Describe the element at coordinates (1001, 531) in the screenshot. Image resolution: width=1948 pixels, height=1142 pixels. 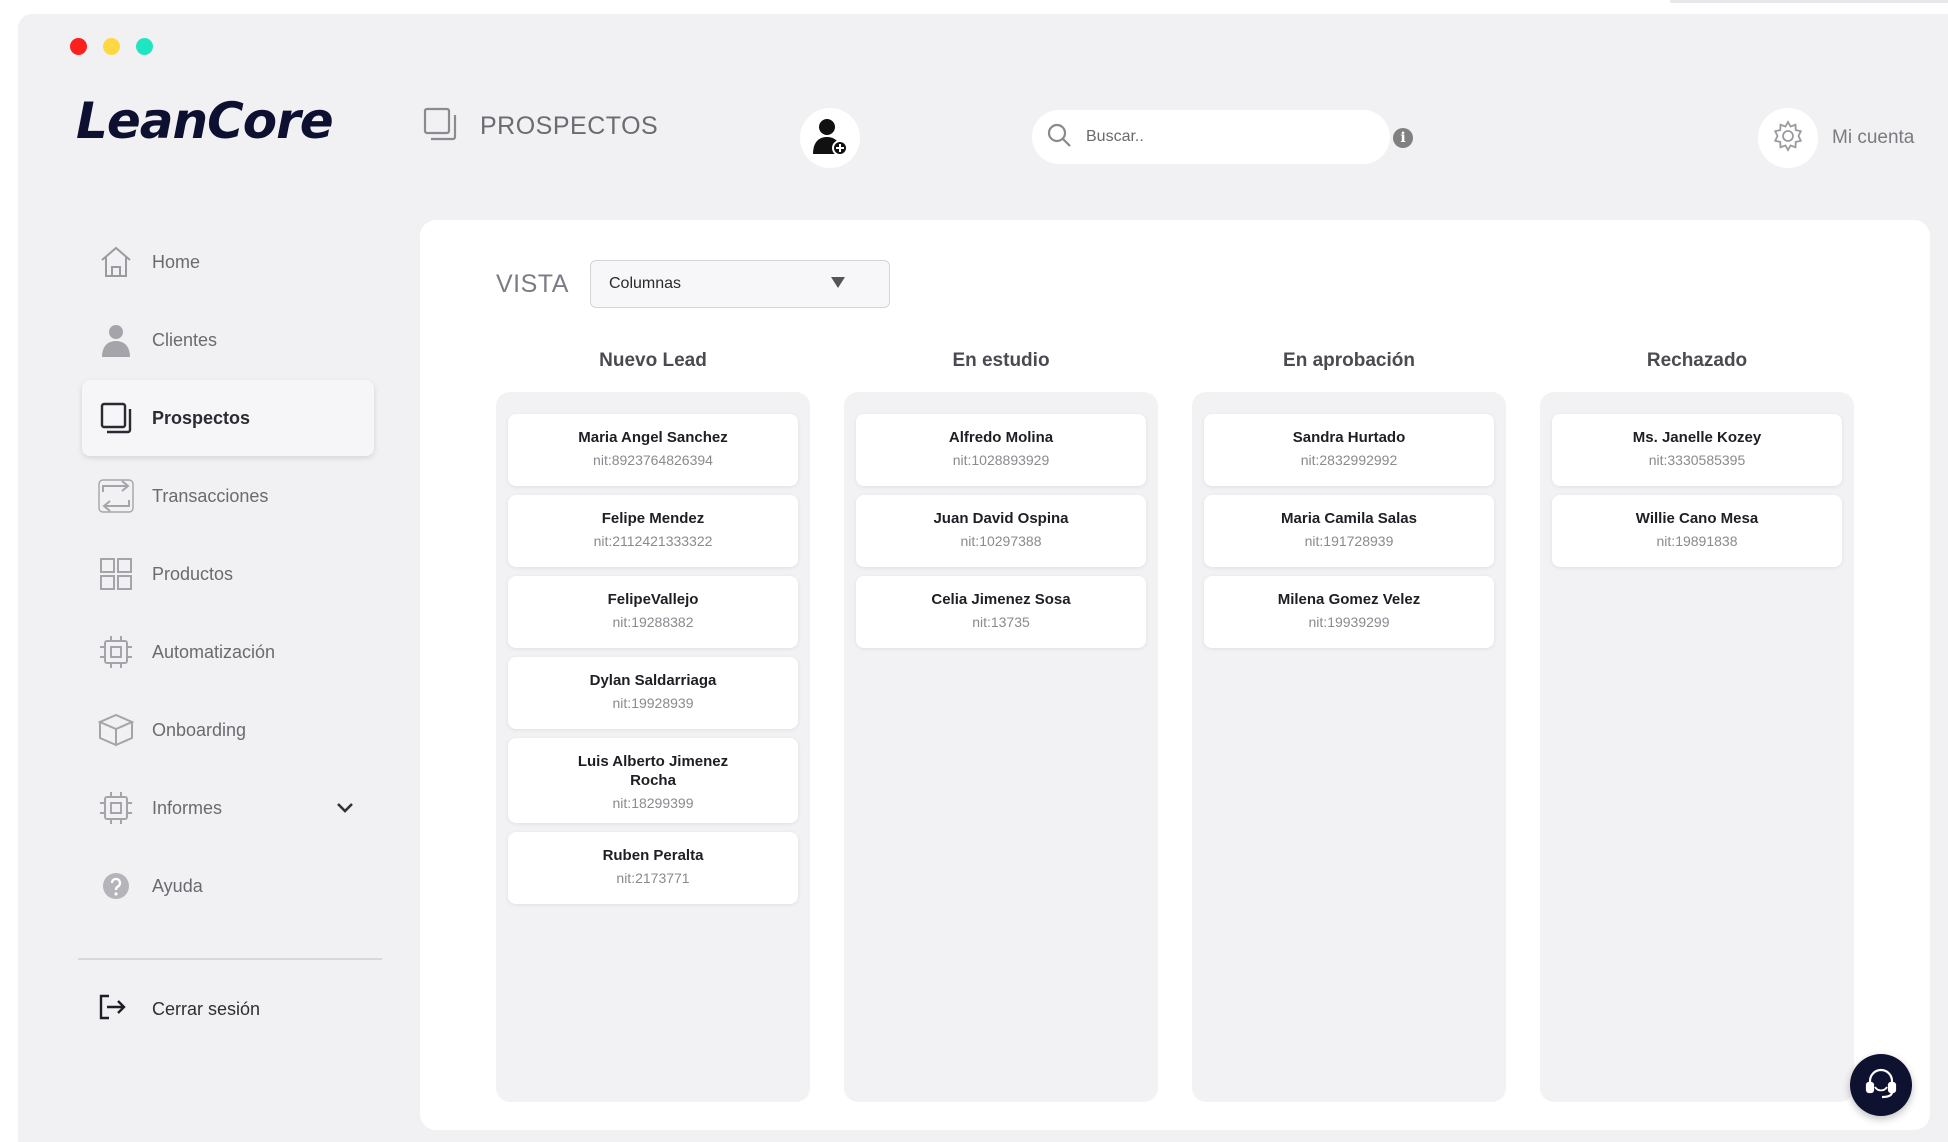
I see `prospect-card: Juan David Ospina nit:10297388` at that location.